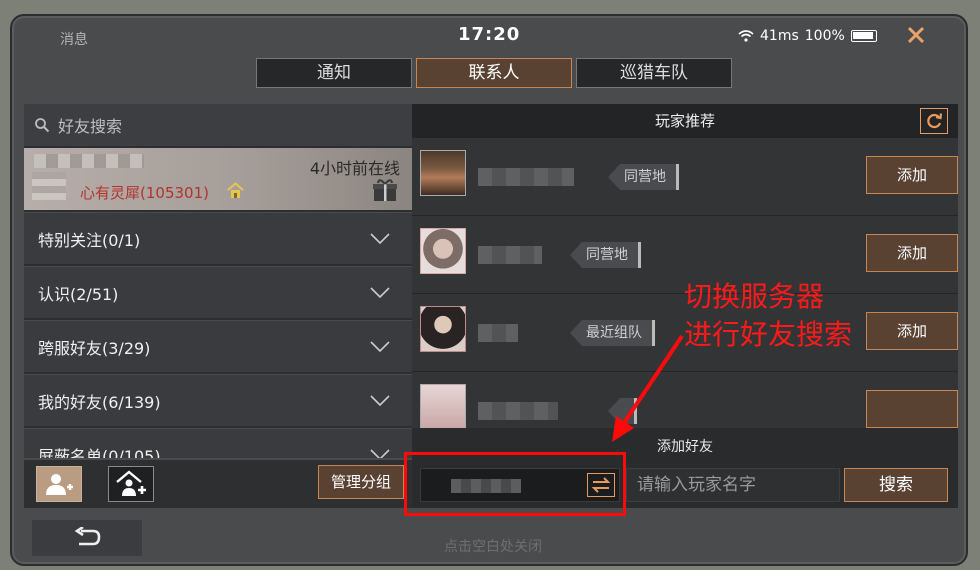  What do you see at coordinates (654, 73) in the screenshot?
I see `tab-hunting-team: 巡猎车队` at bounding box center [654, 73].